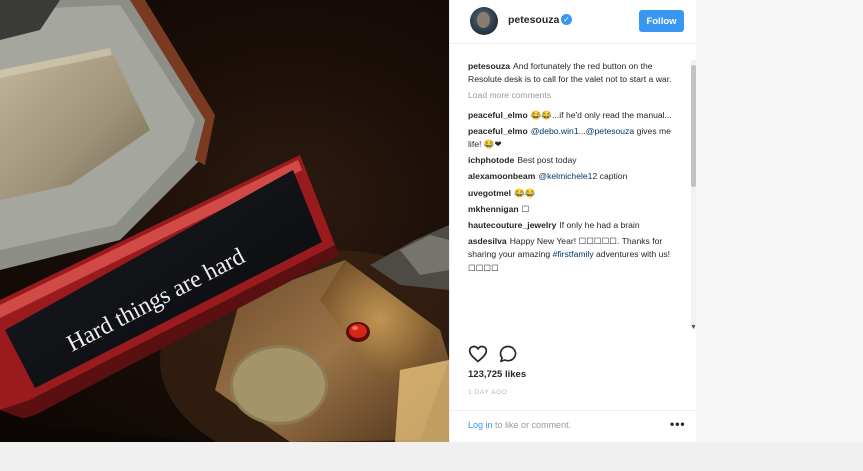 This screenshot has height=471, width=863. I want to click on comment-text: 😂😂, so click(524, 192).